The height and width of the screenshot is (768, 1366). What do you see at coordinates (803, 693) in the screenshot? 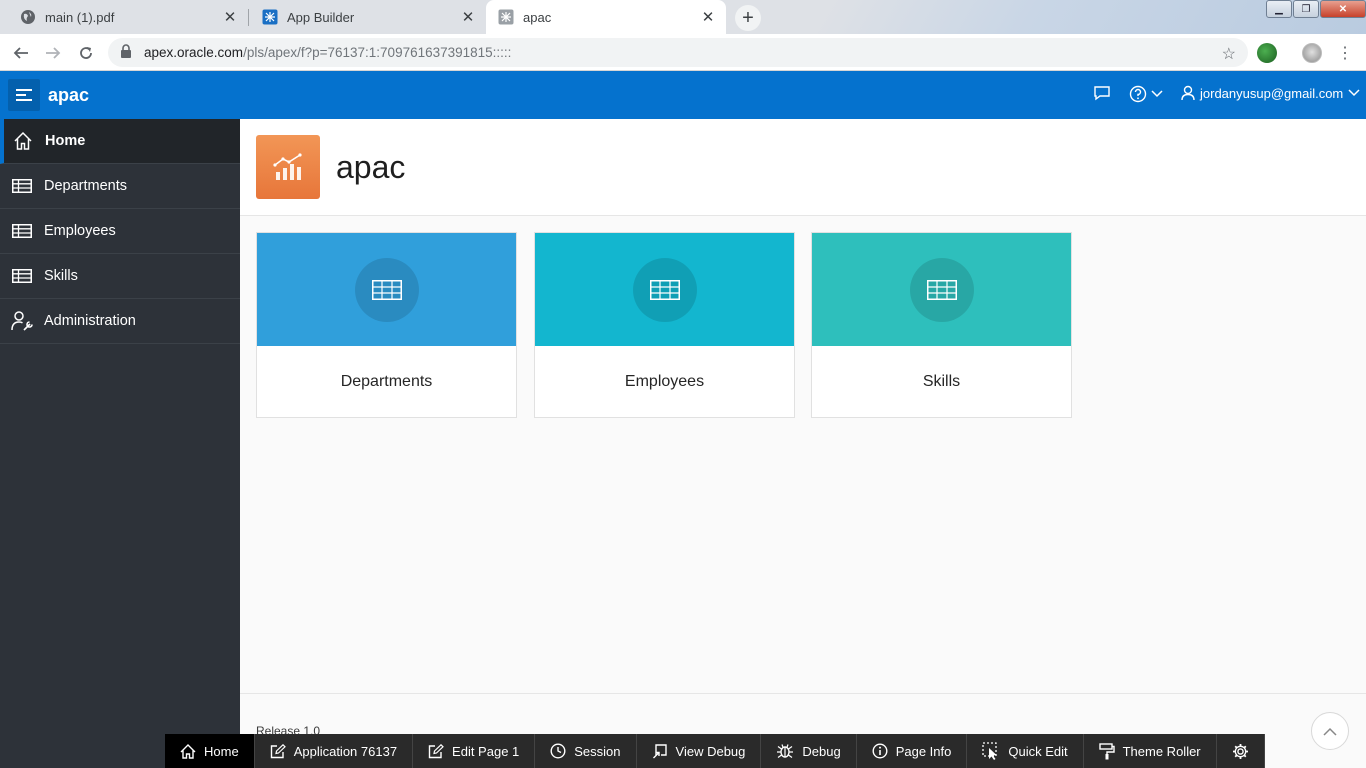
I see `footer-divider` at bounding box center [803, 693].